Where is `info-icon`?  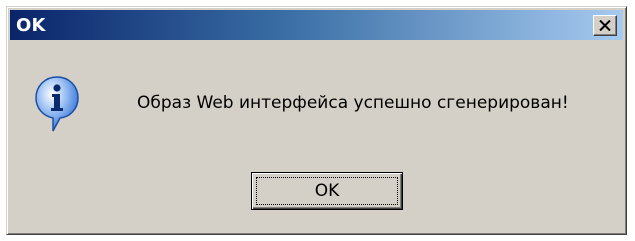 info-icon is located at coordinates (57, 105).